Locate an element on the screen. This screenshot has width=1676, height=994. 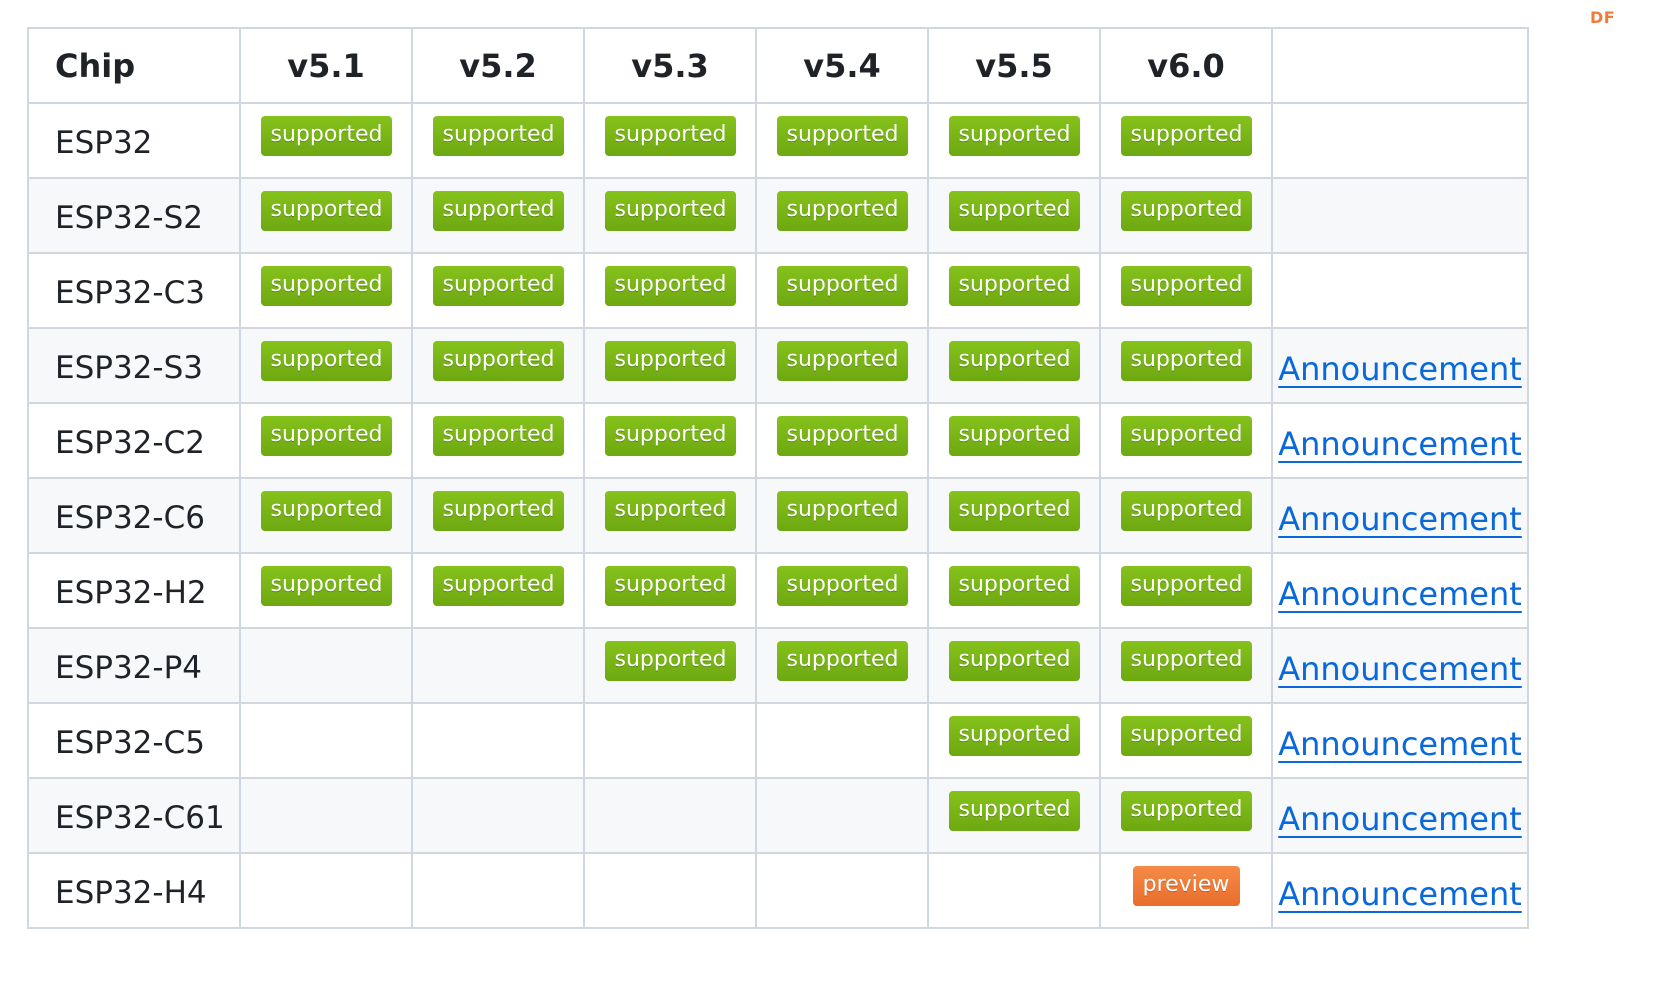
table-row: ESP32-C61 supported supported Announcement is located at coordinates (778, 815).